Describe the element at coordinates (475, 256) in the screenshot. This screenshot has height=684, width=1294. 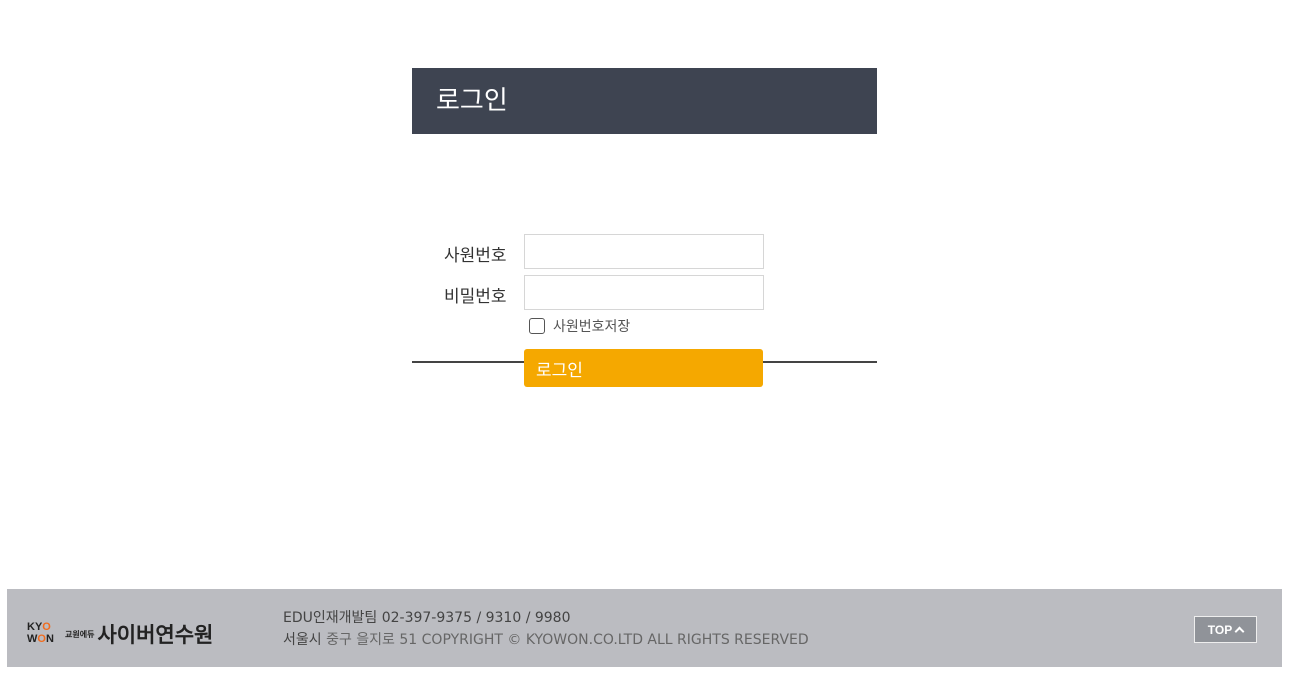
I see `employee-id-label: 사원번호` at that location.